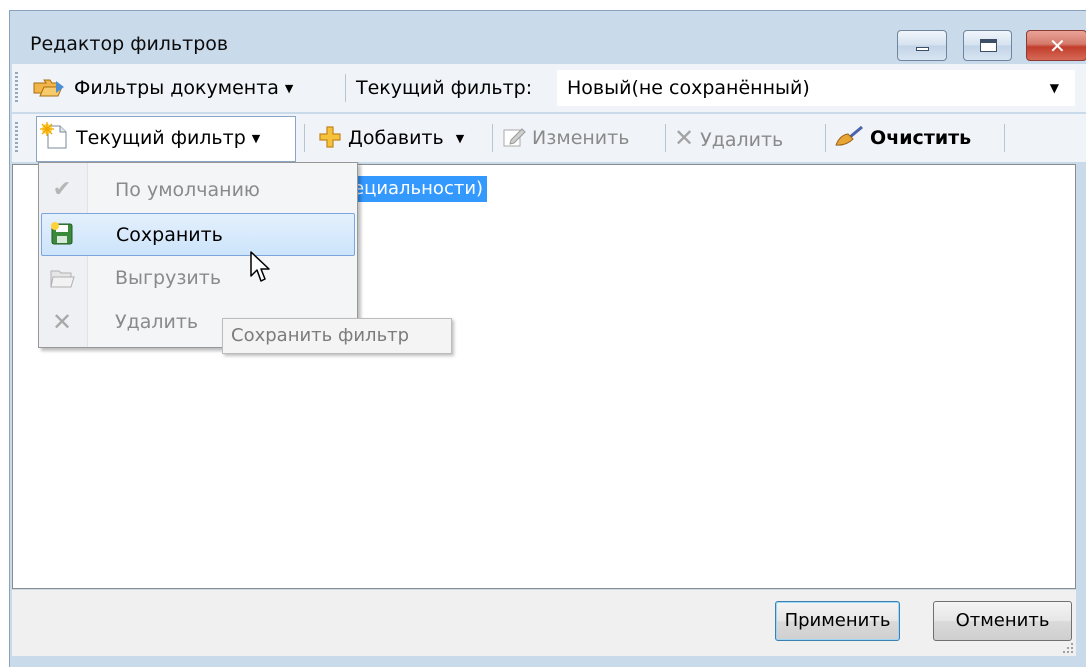 Image resolution: width=1086 pixels, height=667 pixels. Describe the element at coordinates (187, 190) in the screenshot. I see `menu-item-label: По умолчанию` at that location.